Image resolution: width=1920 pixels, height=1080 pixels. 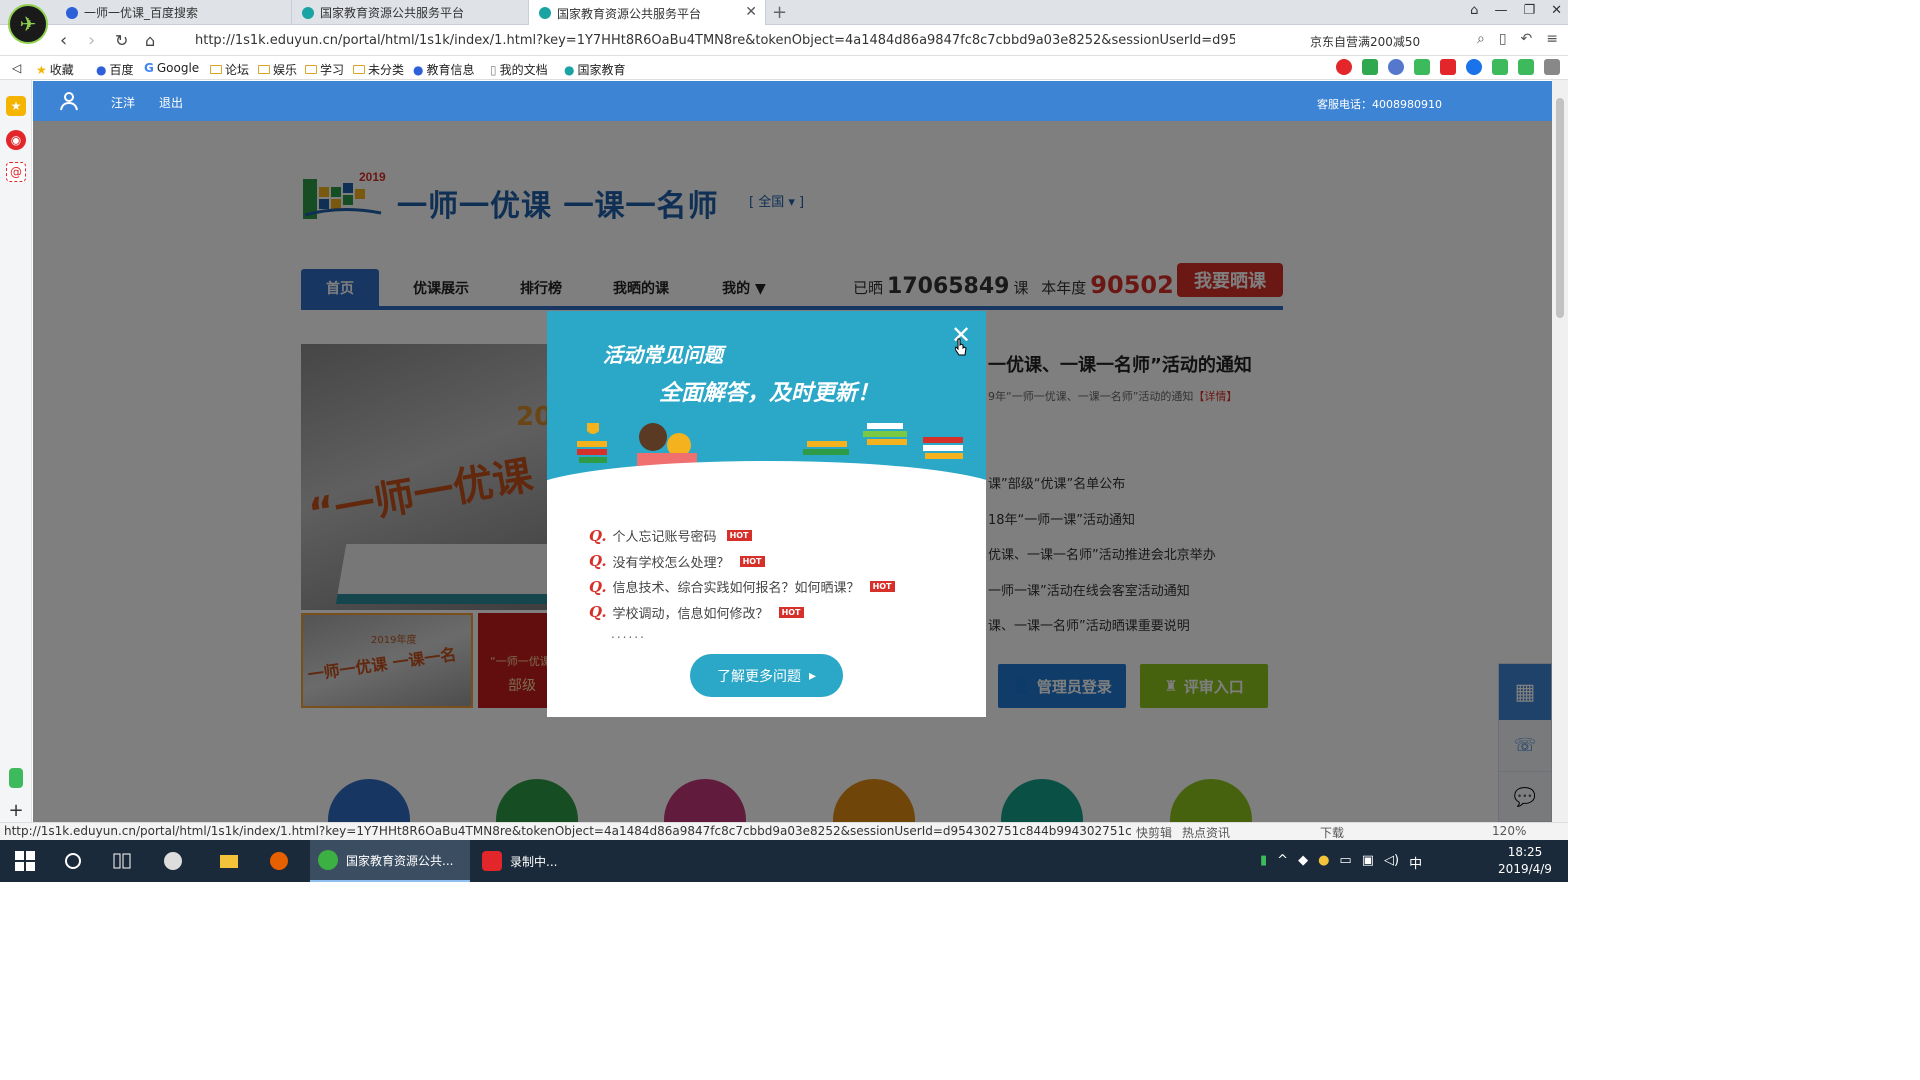 I want to click on clock: 18:25 2019/4/9, so click(x=1525, y=861).